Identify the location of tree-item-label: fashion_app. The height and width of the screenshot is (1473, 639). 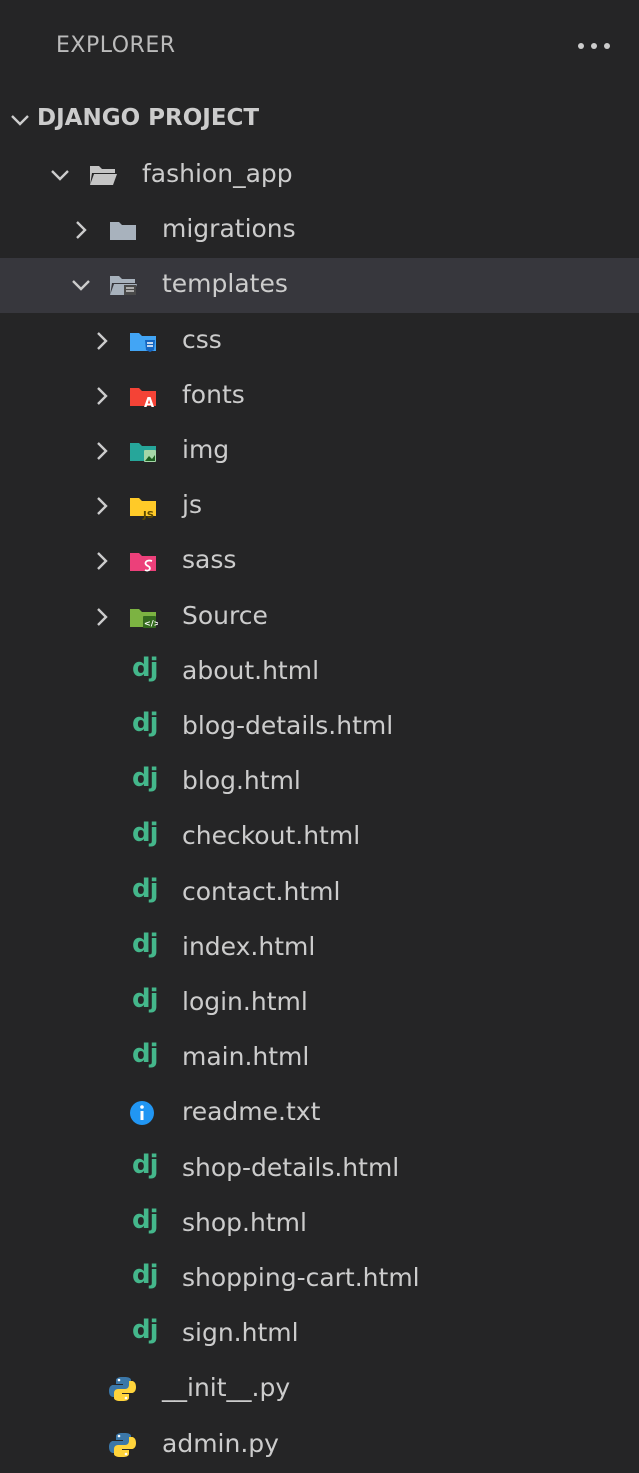
(217, 173).